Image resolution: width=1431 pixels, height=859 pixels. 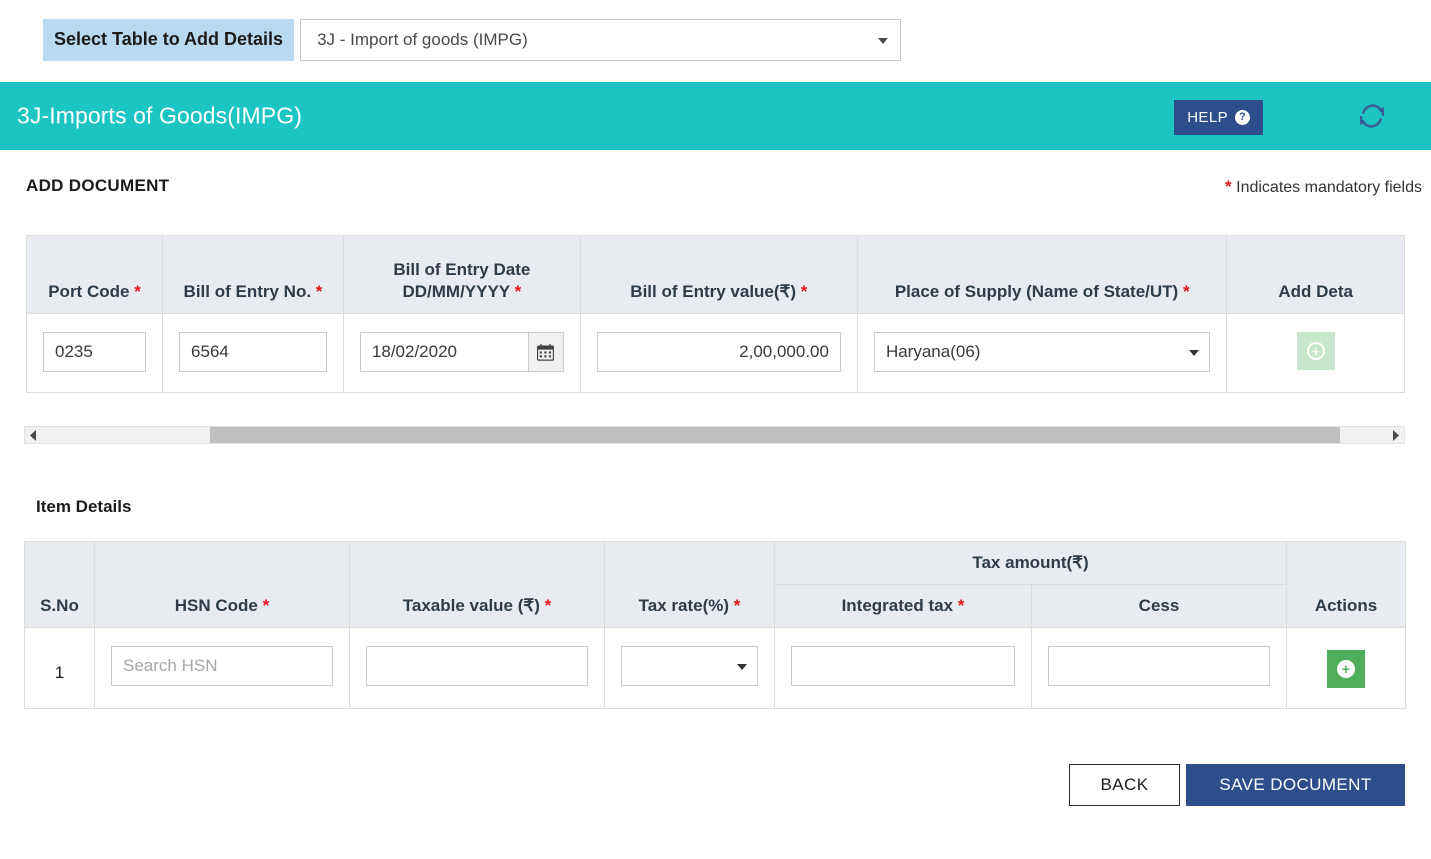 I want to click on col-place-of-supply-label: Place of Supply (Name of State/UT), so click(x=1036, y=291).